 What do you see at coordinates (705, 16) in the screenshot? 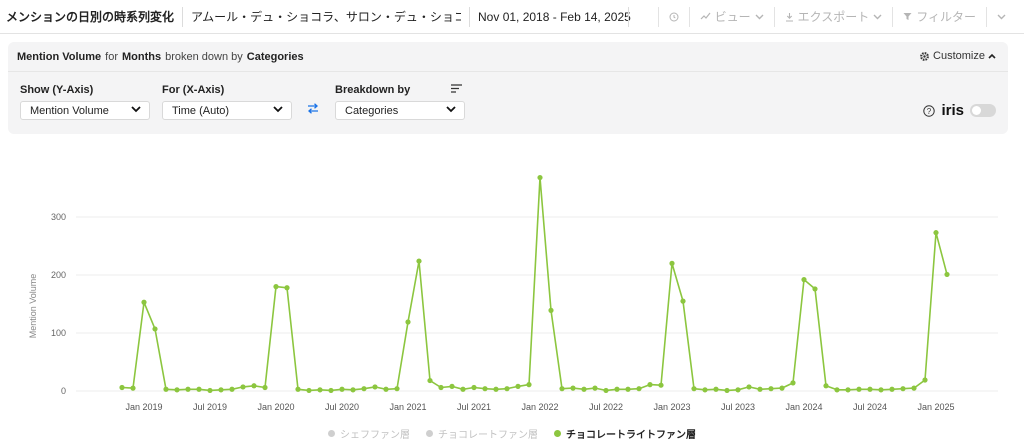
I see `trend-icon` at bounding box center [705, 16].